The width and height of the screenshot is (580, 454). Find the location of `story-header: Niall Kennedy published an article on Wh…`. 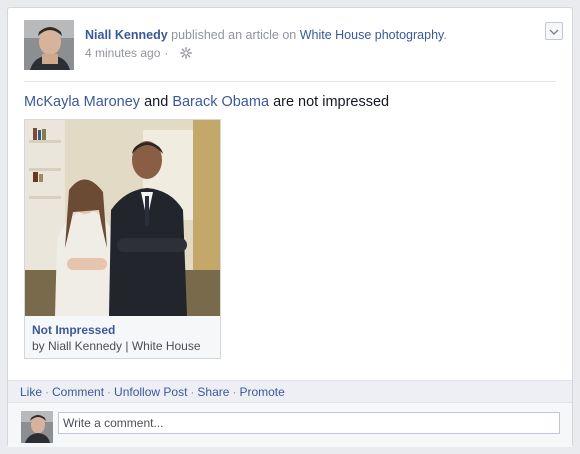

story-header: Niall Kennedy published an article on Wh… is located at coordinates (266, 35).